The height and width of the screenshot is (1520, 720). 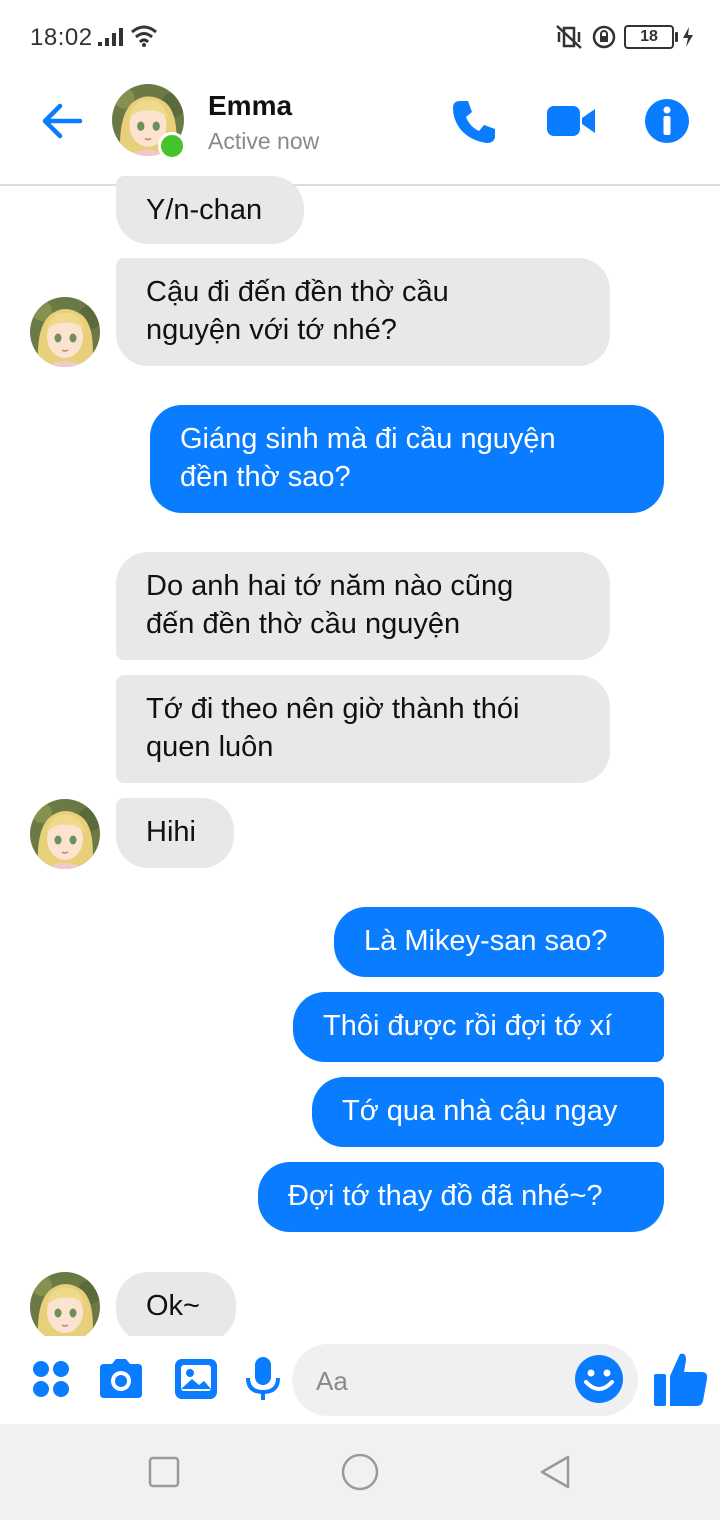 What do you see at coordinates (475, 121) in the screenshot?
I see `phone-icon` at bounding box center [475, 121].